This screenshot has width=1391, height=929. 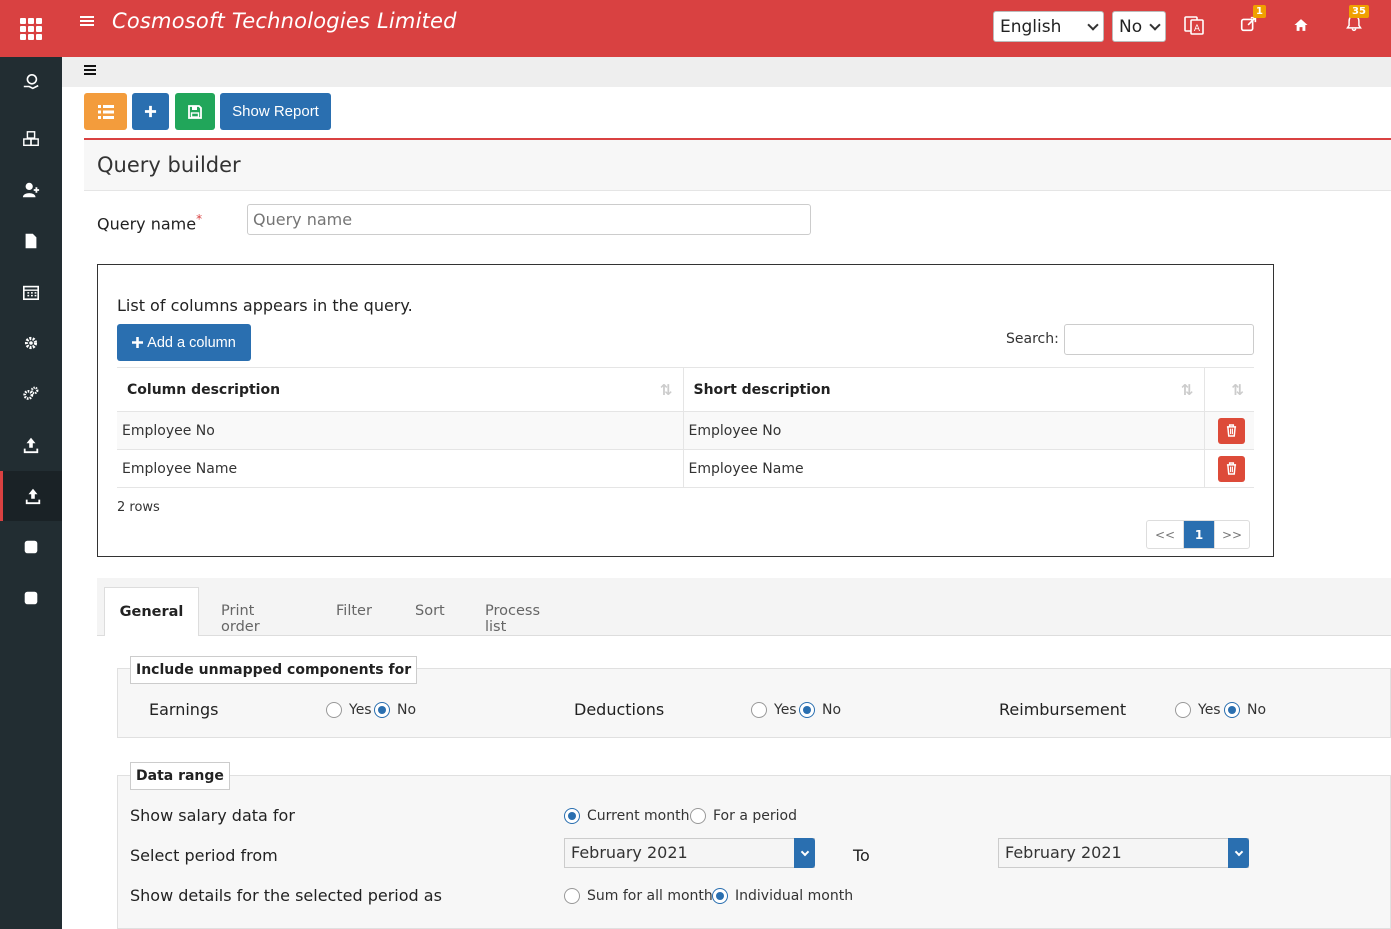 What do you see at coordinates (1032, 339) in the screenshot?
I see `search-label: Search:` at bounding box center [1032, 339].